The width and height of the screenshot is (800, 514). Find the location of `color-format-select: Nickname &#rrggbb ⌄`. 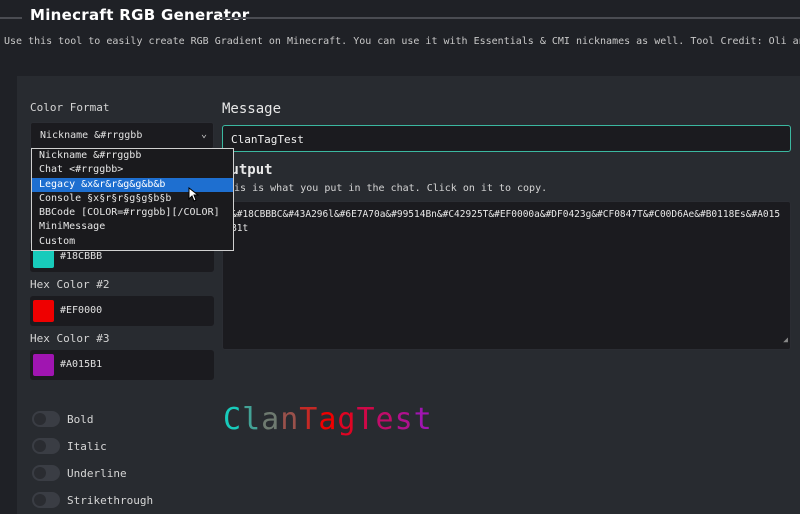

color-format-select: Nickname &#rrggbb ⌄ is located at coordinates (122, 135).